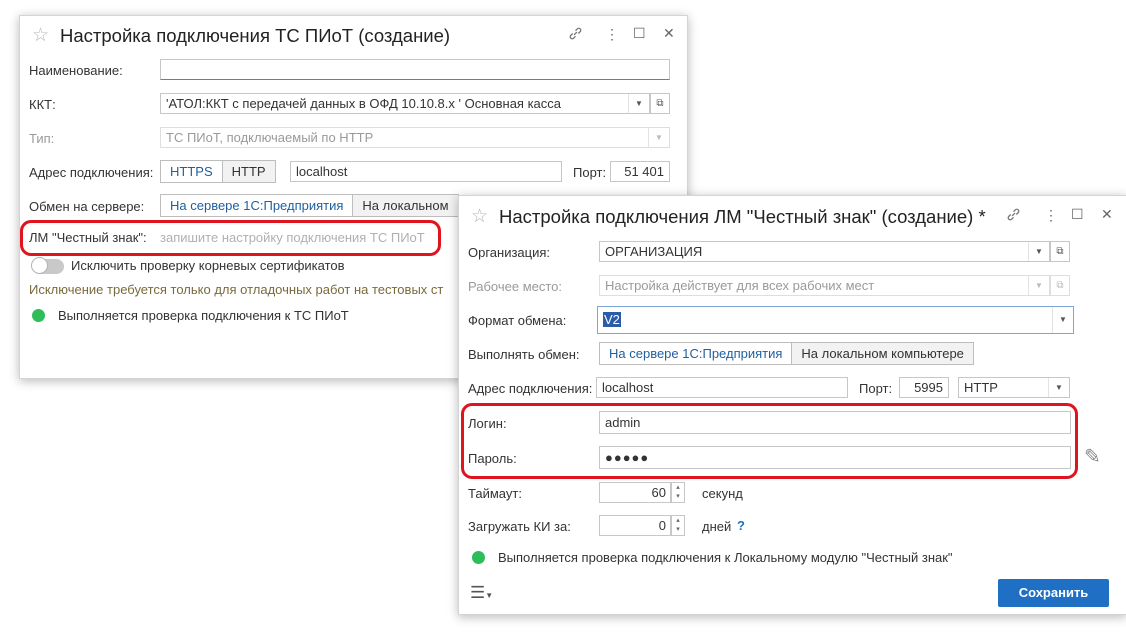  Describe the element at coordinates (509, 252) in the screenshot. I see `organization-label: Организация:` at that location.